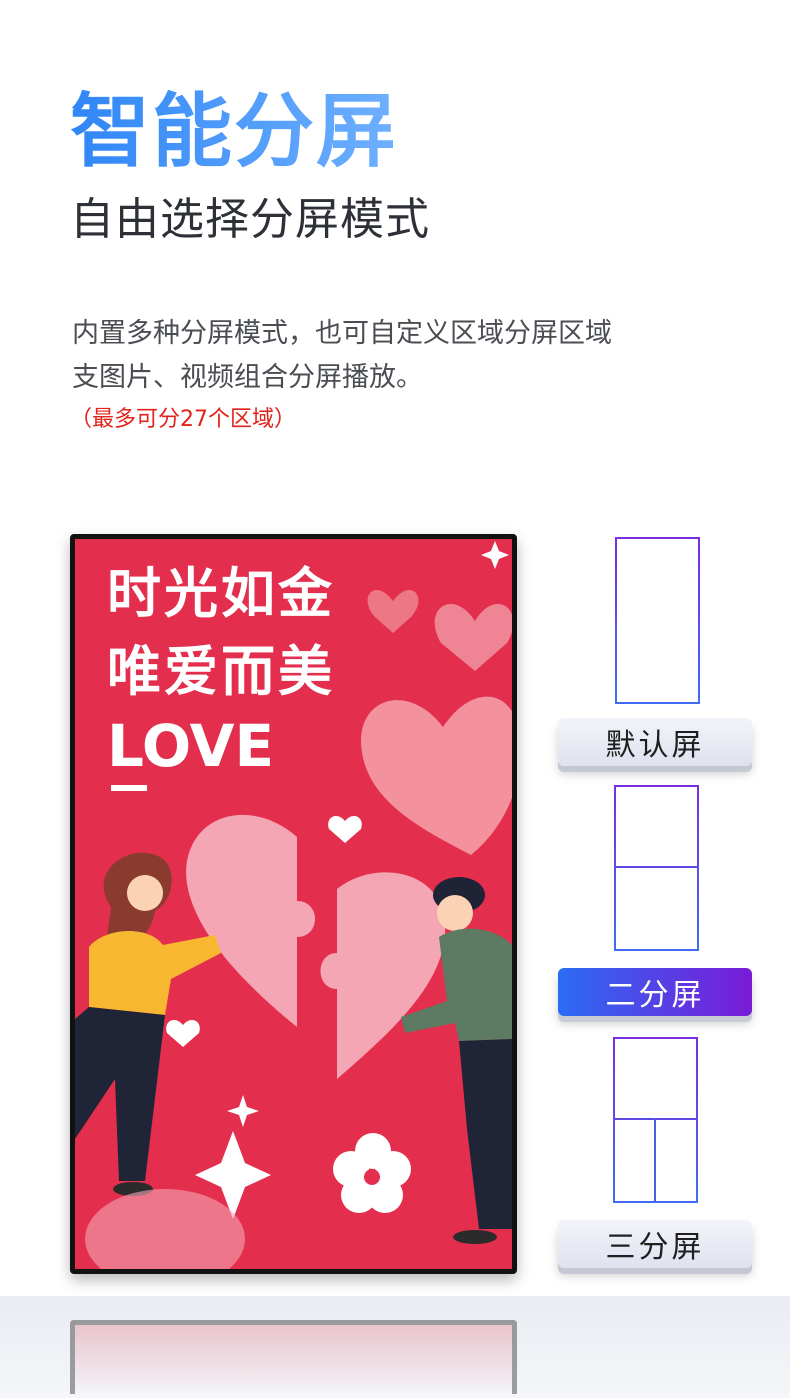 The width and height of the screenshot is (790, 1398). What do you see at coordinates (372, 1173) in the screenshot?
I see `flower-icon` at bounding box center [372, 1173].